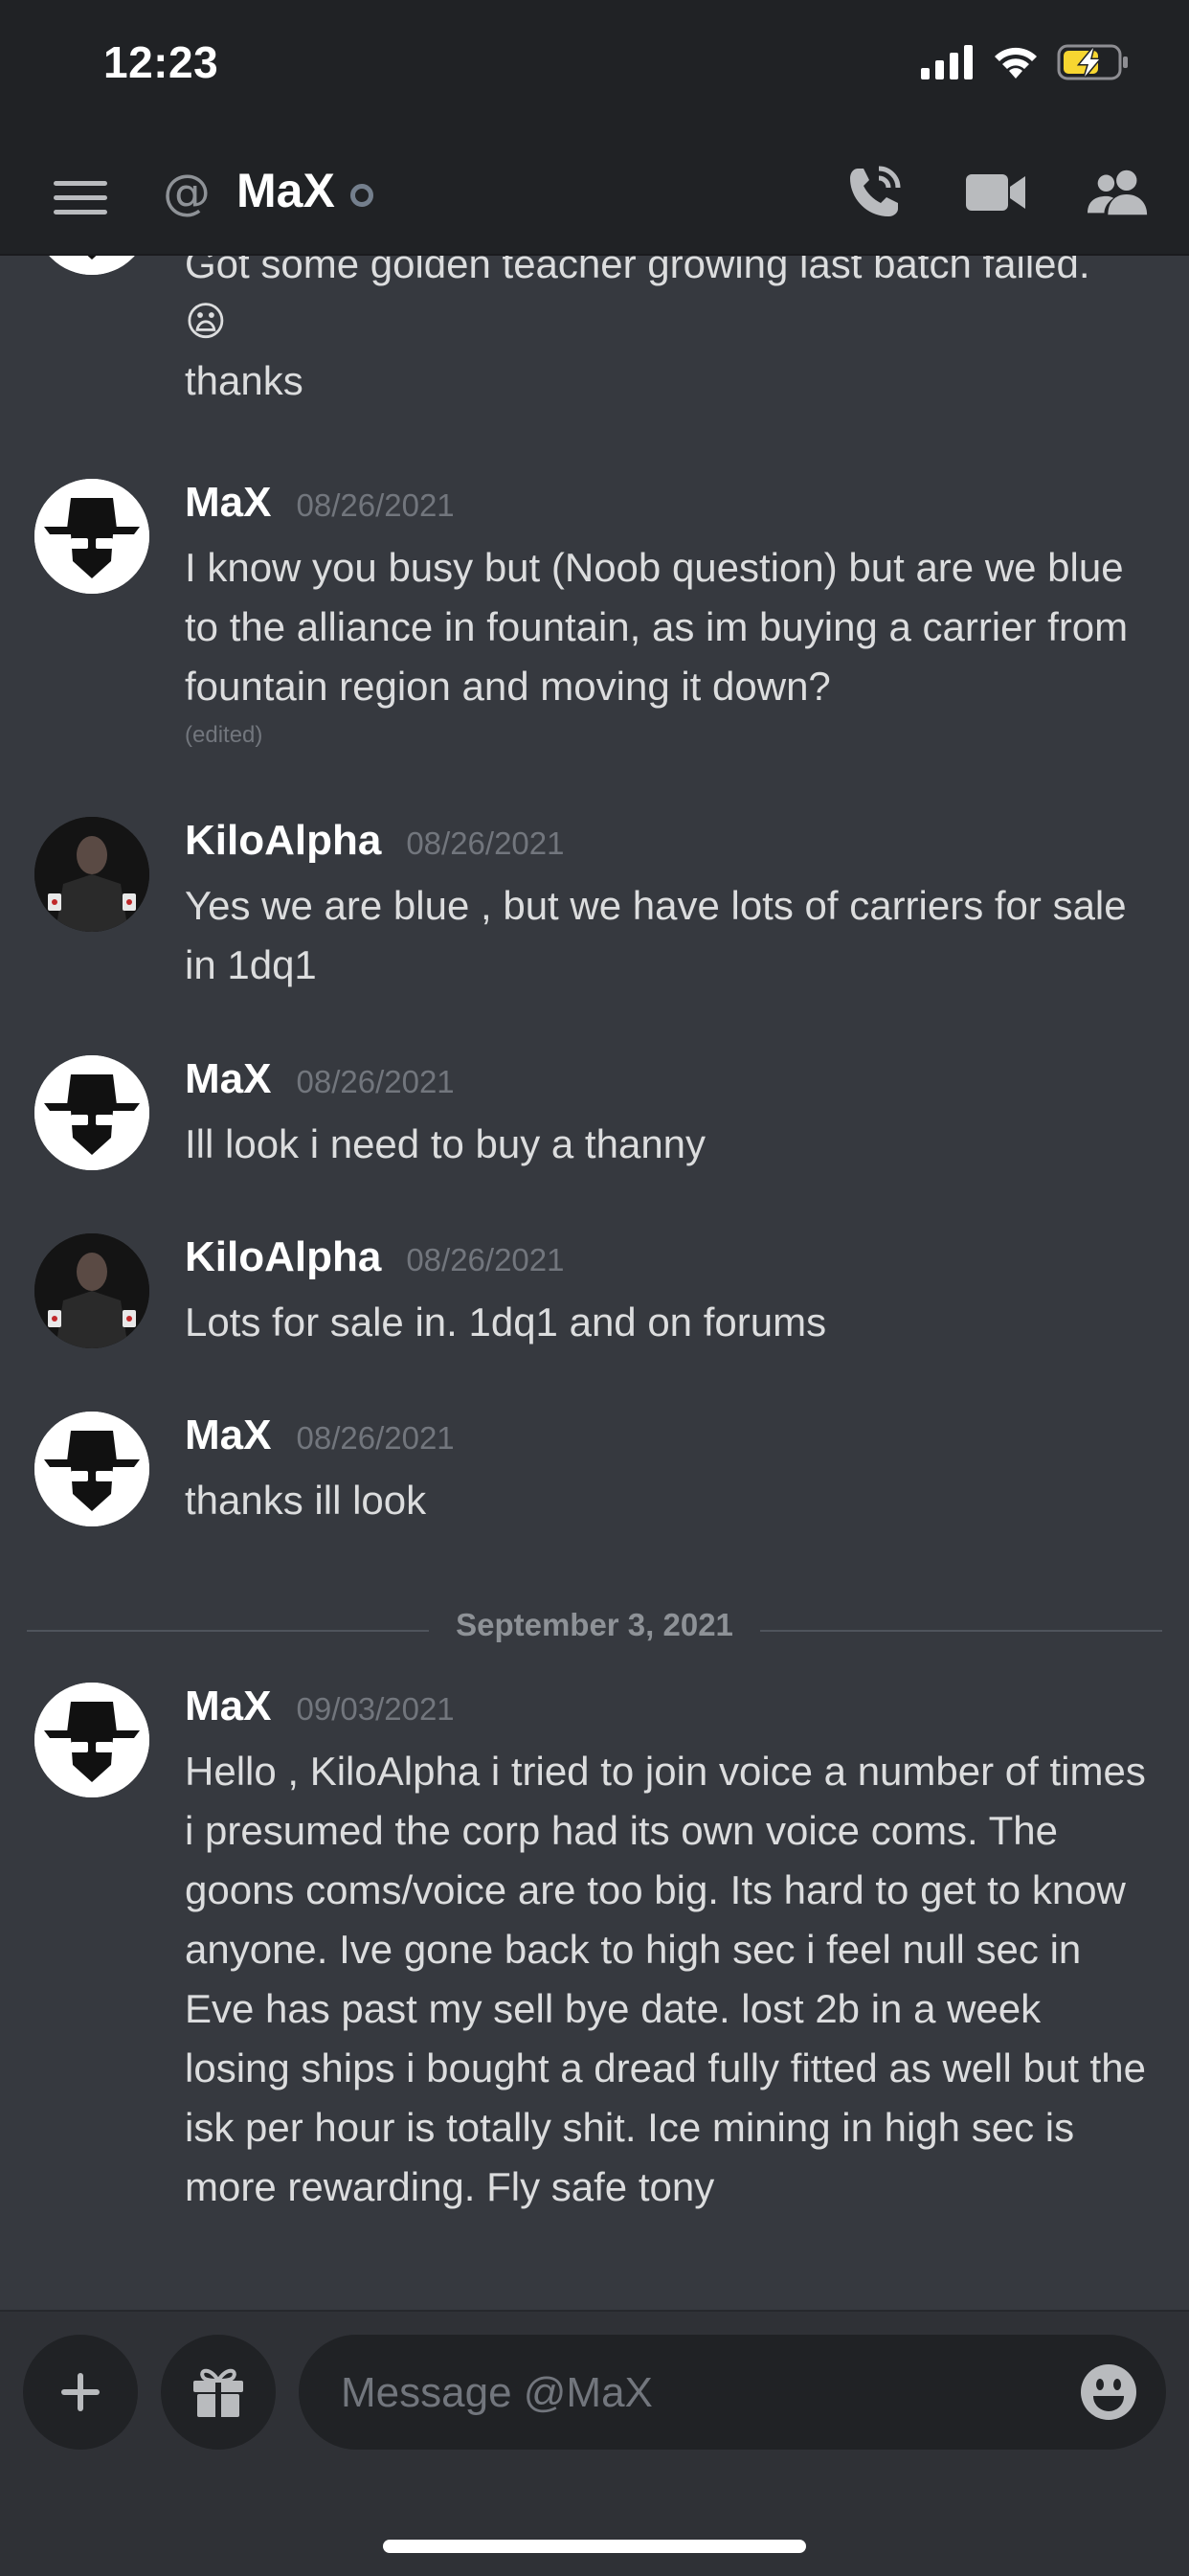 The height and width of the screenshot is (2576, 1189). Describe the element at coordinates (375, 1709) in the screenshot. I see `timestamp: 09/03/2021` at that location.